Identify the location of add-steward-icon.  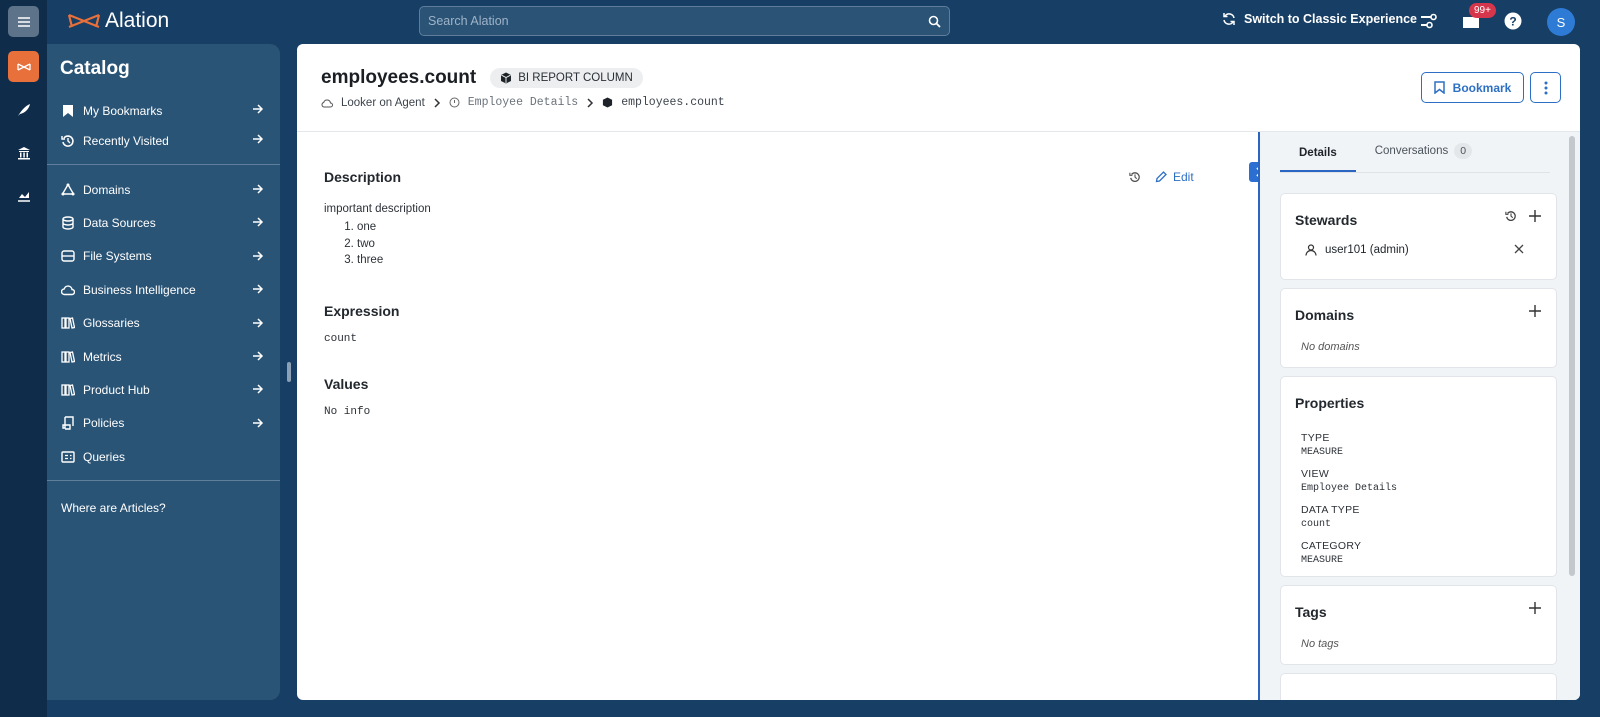
(1535, 216).